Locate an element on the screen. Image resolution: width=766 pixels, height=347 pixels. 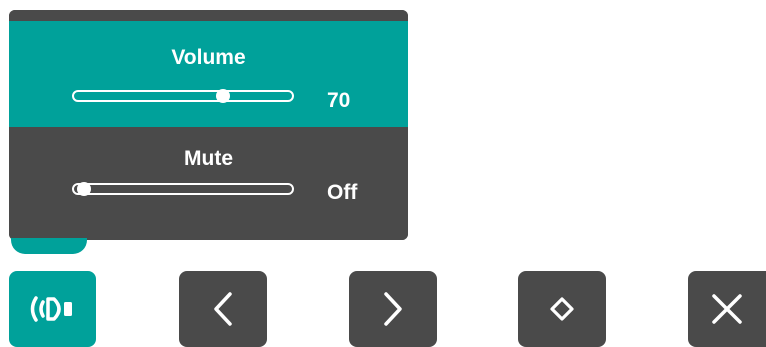
right-button is located at coordinates (393, 309).